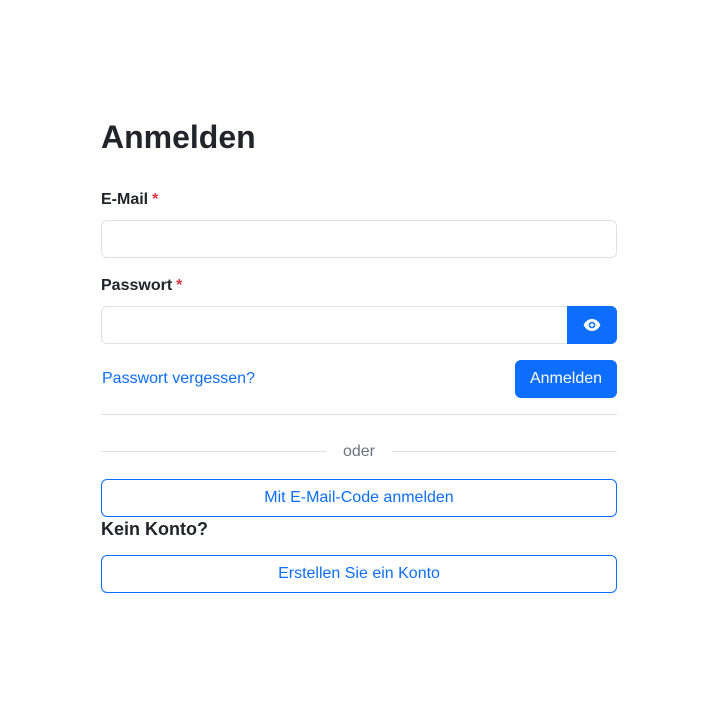  I want to click on create-account-button: Erstellen Sie ein Konto, so click(359, 574).